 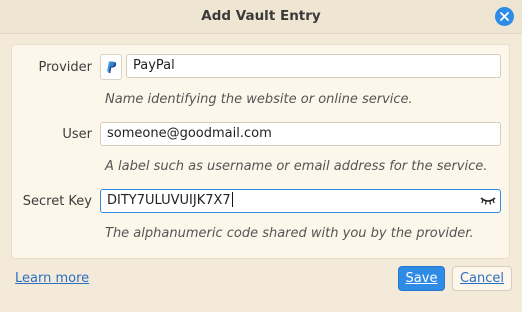 I want to click on cancel-button-label: Cancel, so click(x=482, y=278).